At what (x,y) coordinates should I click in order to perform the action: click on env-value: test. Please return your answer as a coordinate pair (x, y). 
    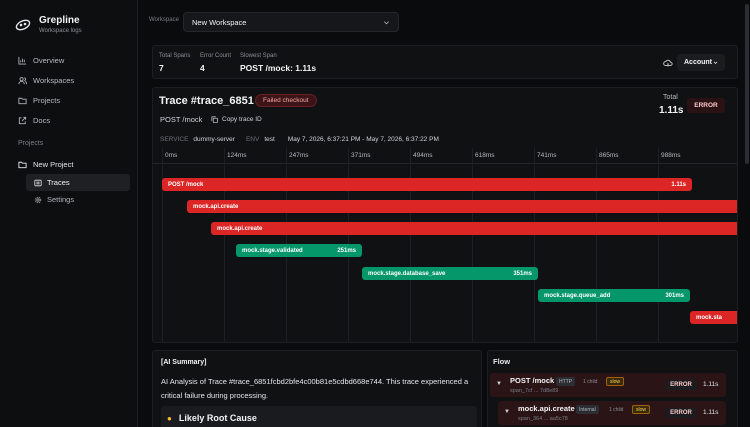
    Looking at the image, I should click on (269, 139).